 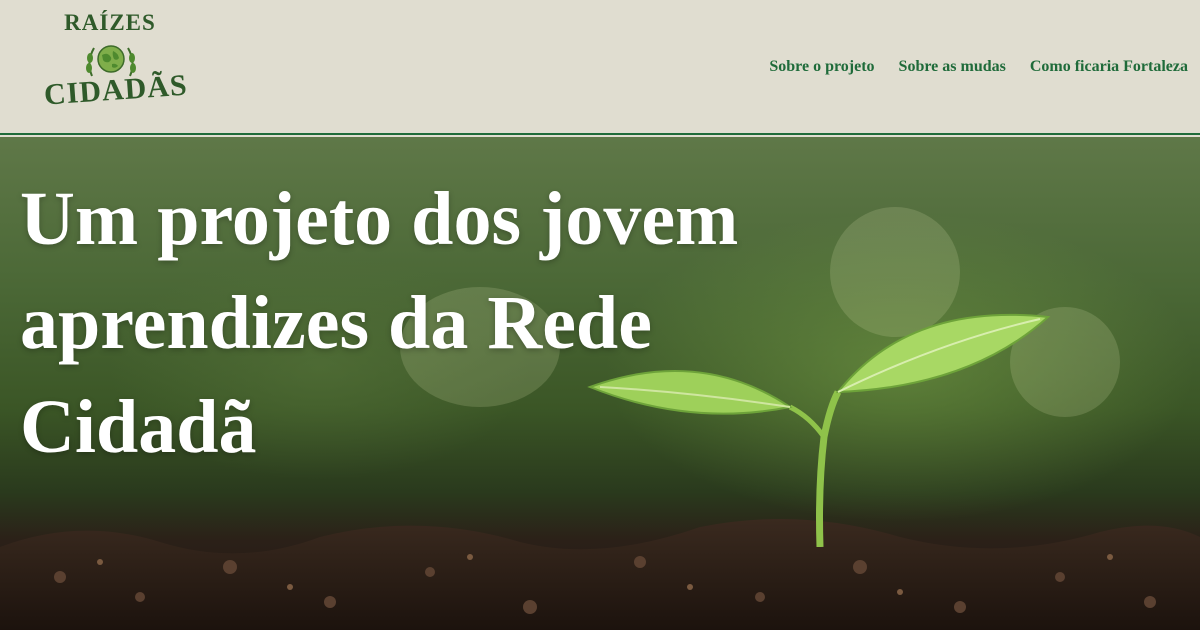 What do you see at coordinates (952, 67) in the screenshot?
I see `nav-link-sobre-mudas: Sobre as mudas` at bounding box center [952, 67].